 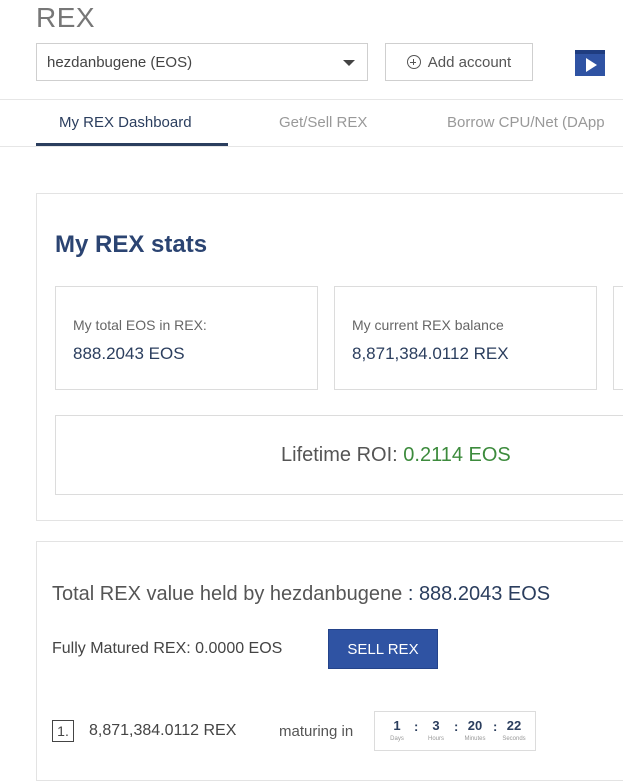 I want to click on maturity-row-amount: 8,871,384.0112 REX, so click(x=163, y=730).